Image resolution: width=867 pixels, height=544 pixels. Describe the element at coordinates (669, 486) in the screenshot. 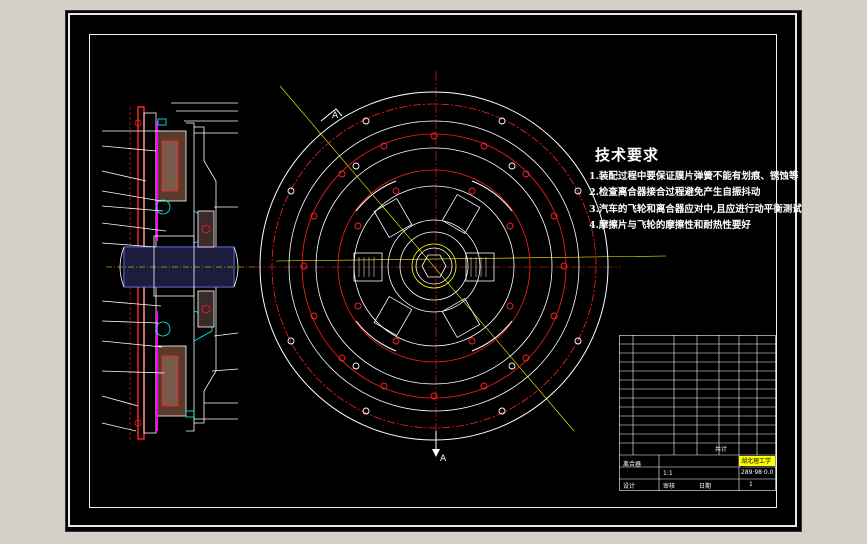

I see `title-block-checker: 审核` at that location.